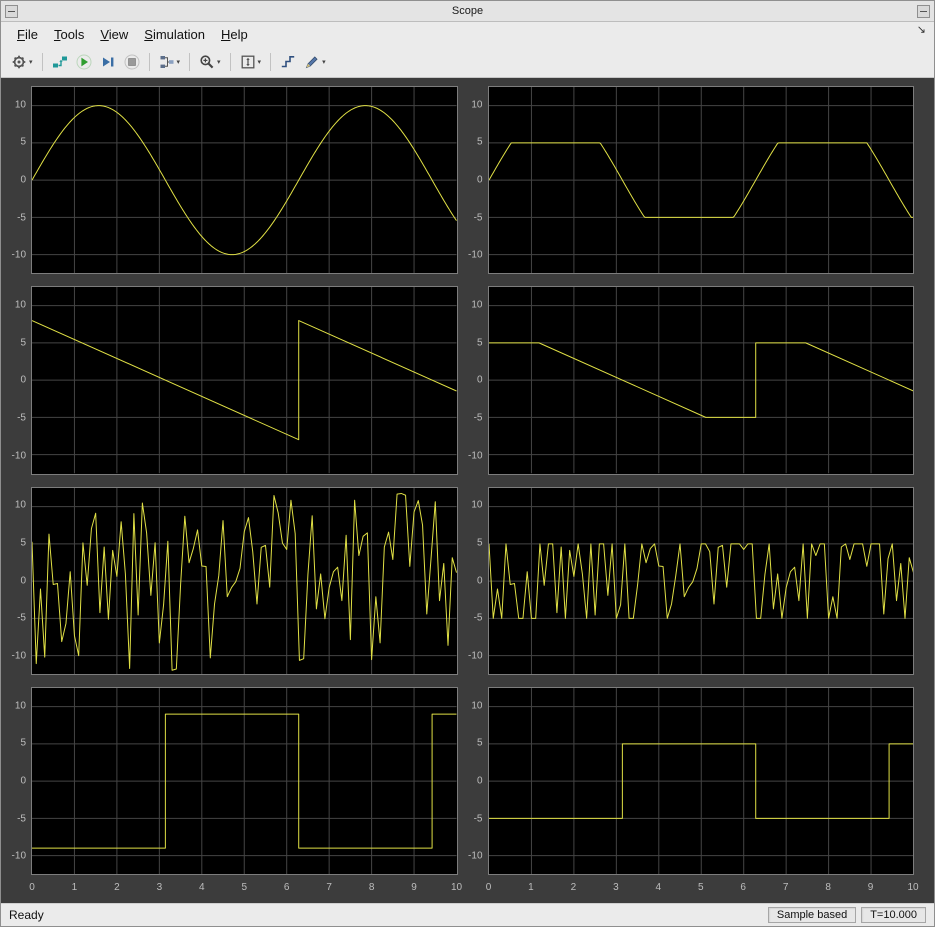 Image resolution: width=935 pixels, height=927 pixels. I want to click on zoom-button: ▾, so click(210, 62).